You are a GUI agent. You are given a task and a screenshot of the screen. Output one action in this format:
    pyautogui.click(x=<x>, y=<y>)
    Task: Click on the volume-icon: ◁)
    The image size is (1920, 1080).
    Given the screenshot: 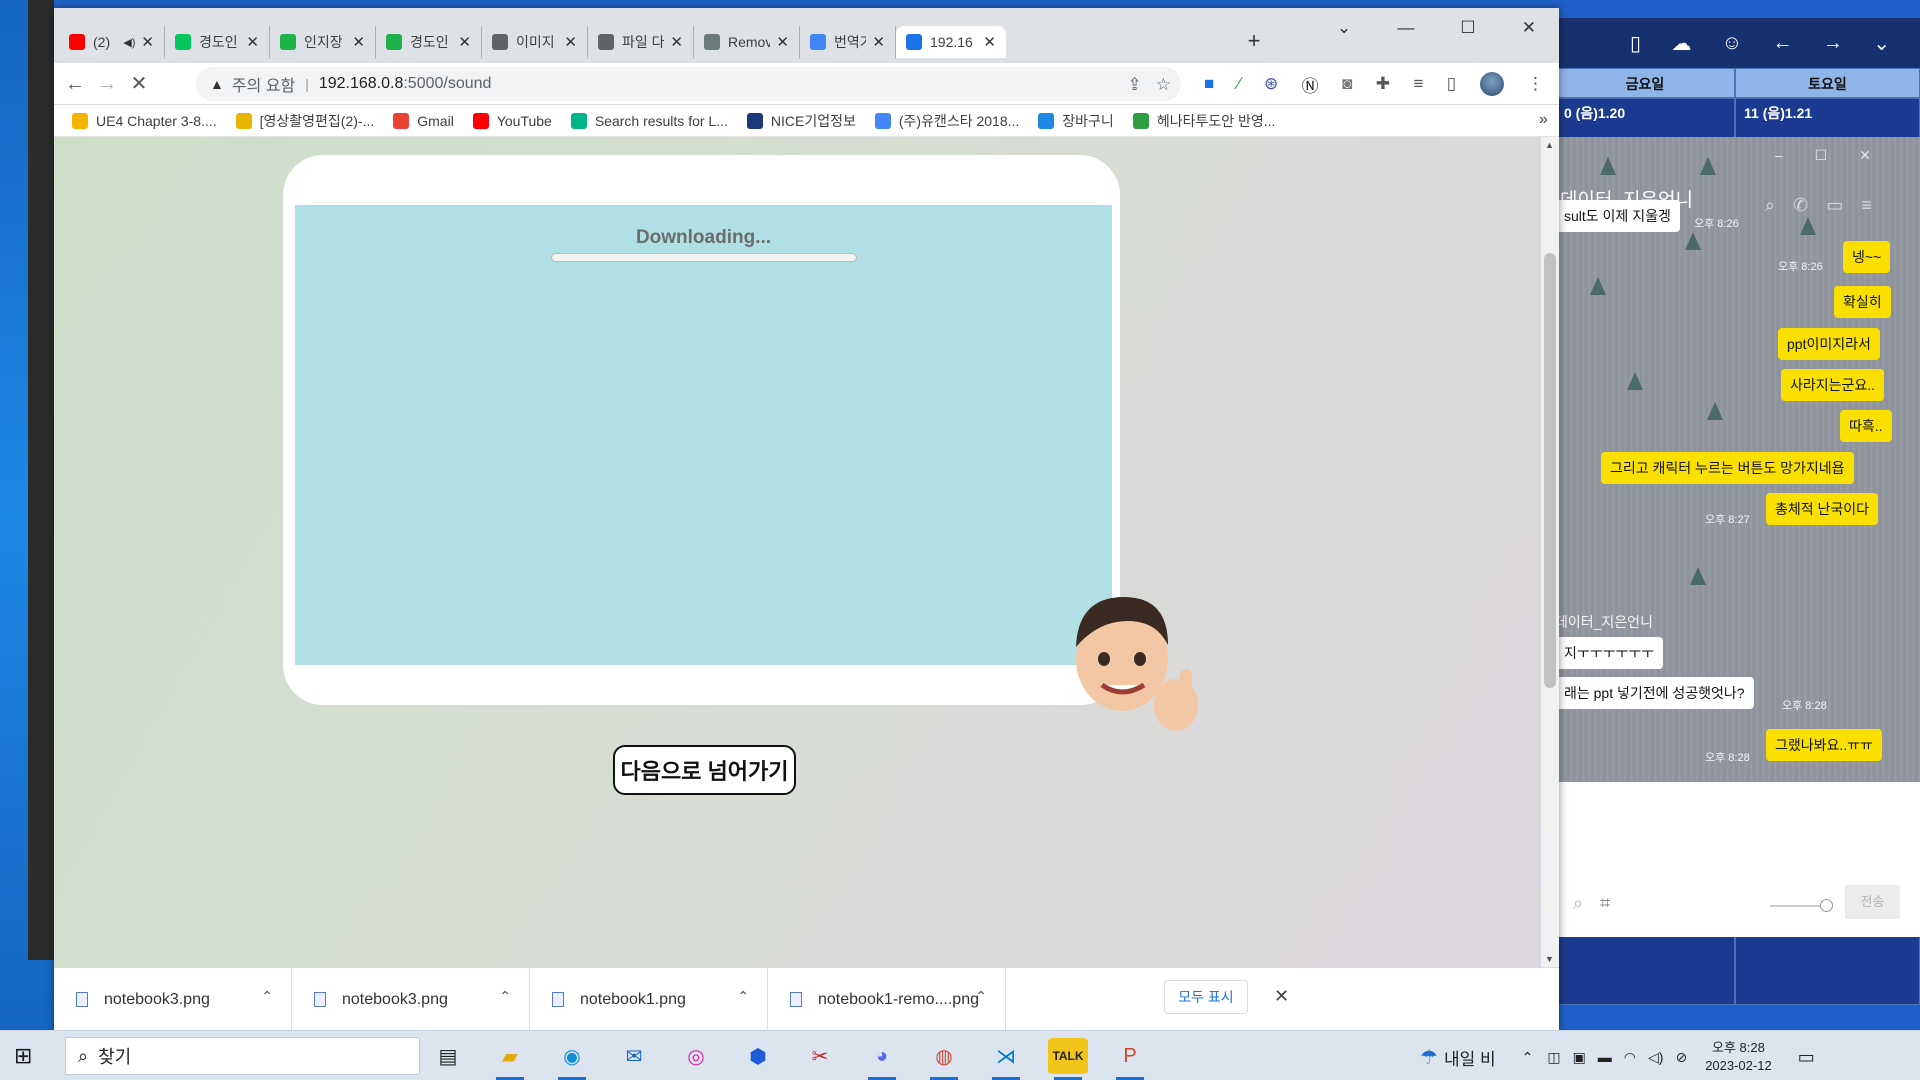 What is the action you would take?
    pyautogui.click(x=1655, y=1057)
    